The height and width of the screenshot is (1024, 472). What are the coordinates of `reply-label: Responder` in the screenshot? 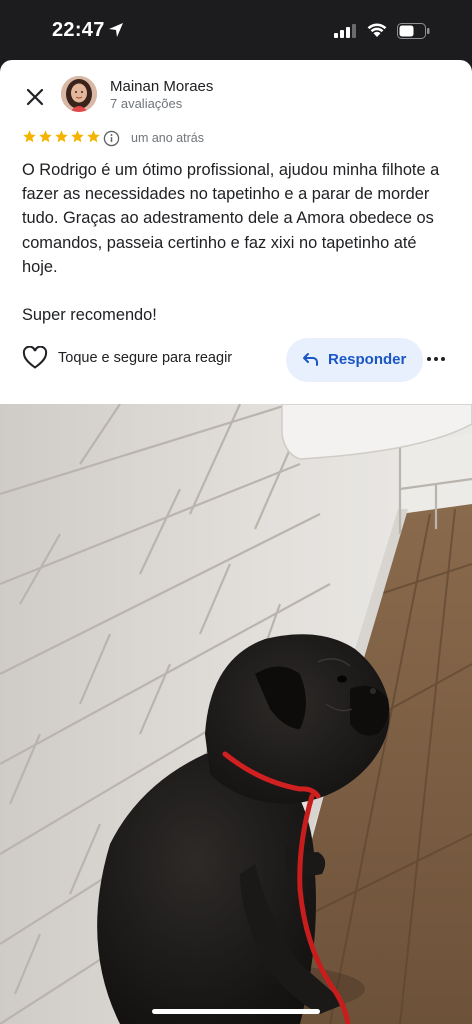 It's located at (367, 359).